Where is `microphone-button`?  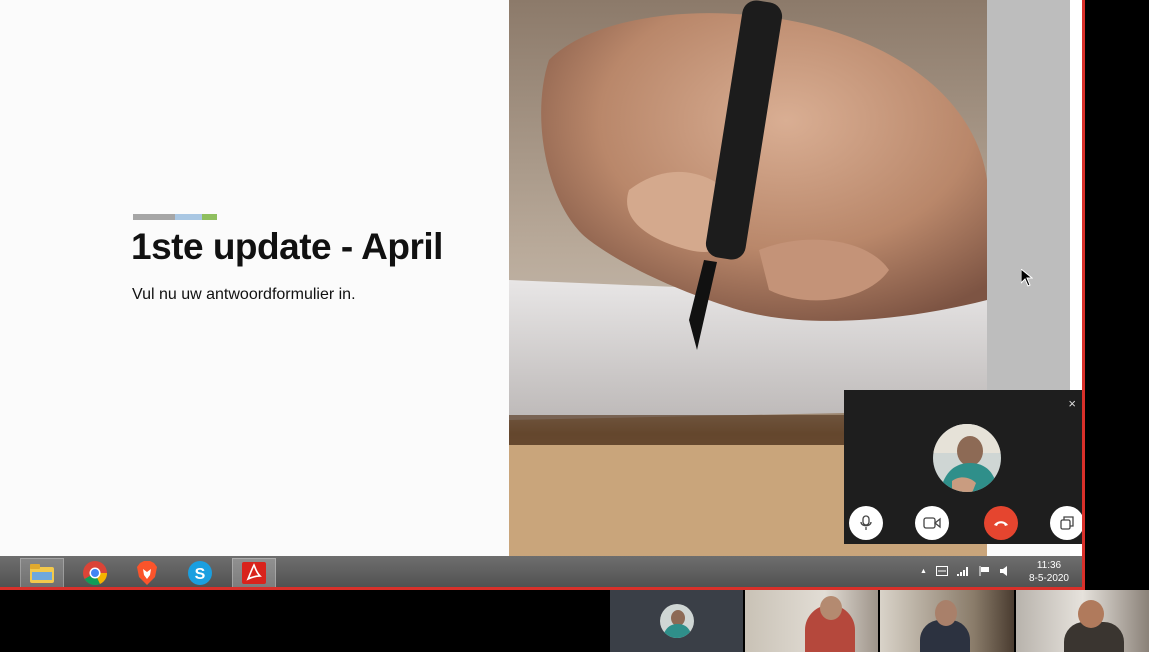
microphone-button is located at coordinates (866, 523).